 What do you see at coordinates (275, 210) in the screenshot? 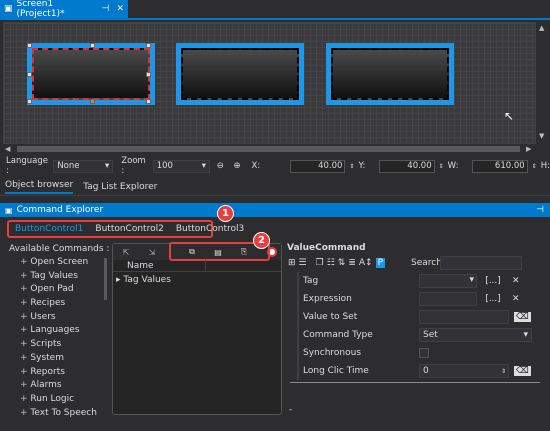
I see `command-explorer-header: ▣ Command Explorer ⊣` at bounding box center [275, 210].